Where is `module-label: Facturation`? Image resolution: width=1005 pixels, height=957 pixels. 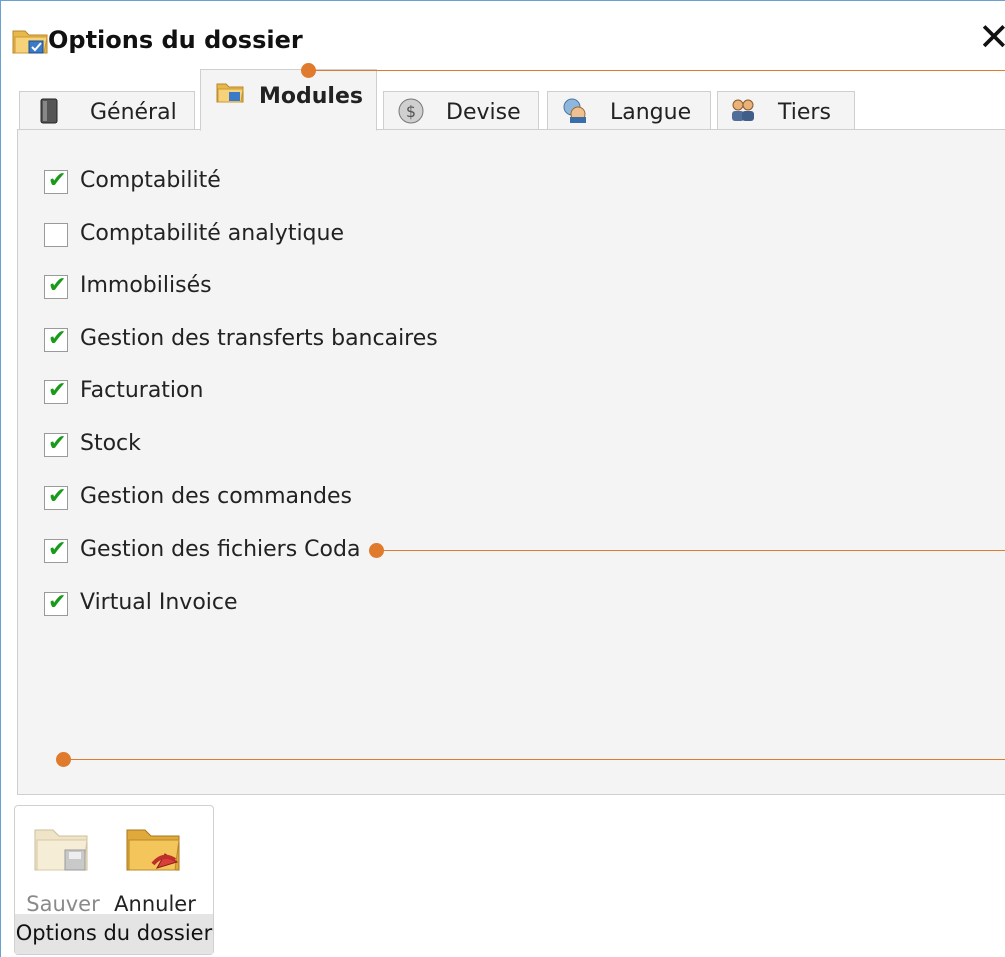
module-label: Facturation is located at coordinates (142, 390).